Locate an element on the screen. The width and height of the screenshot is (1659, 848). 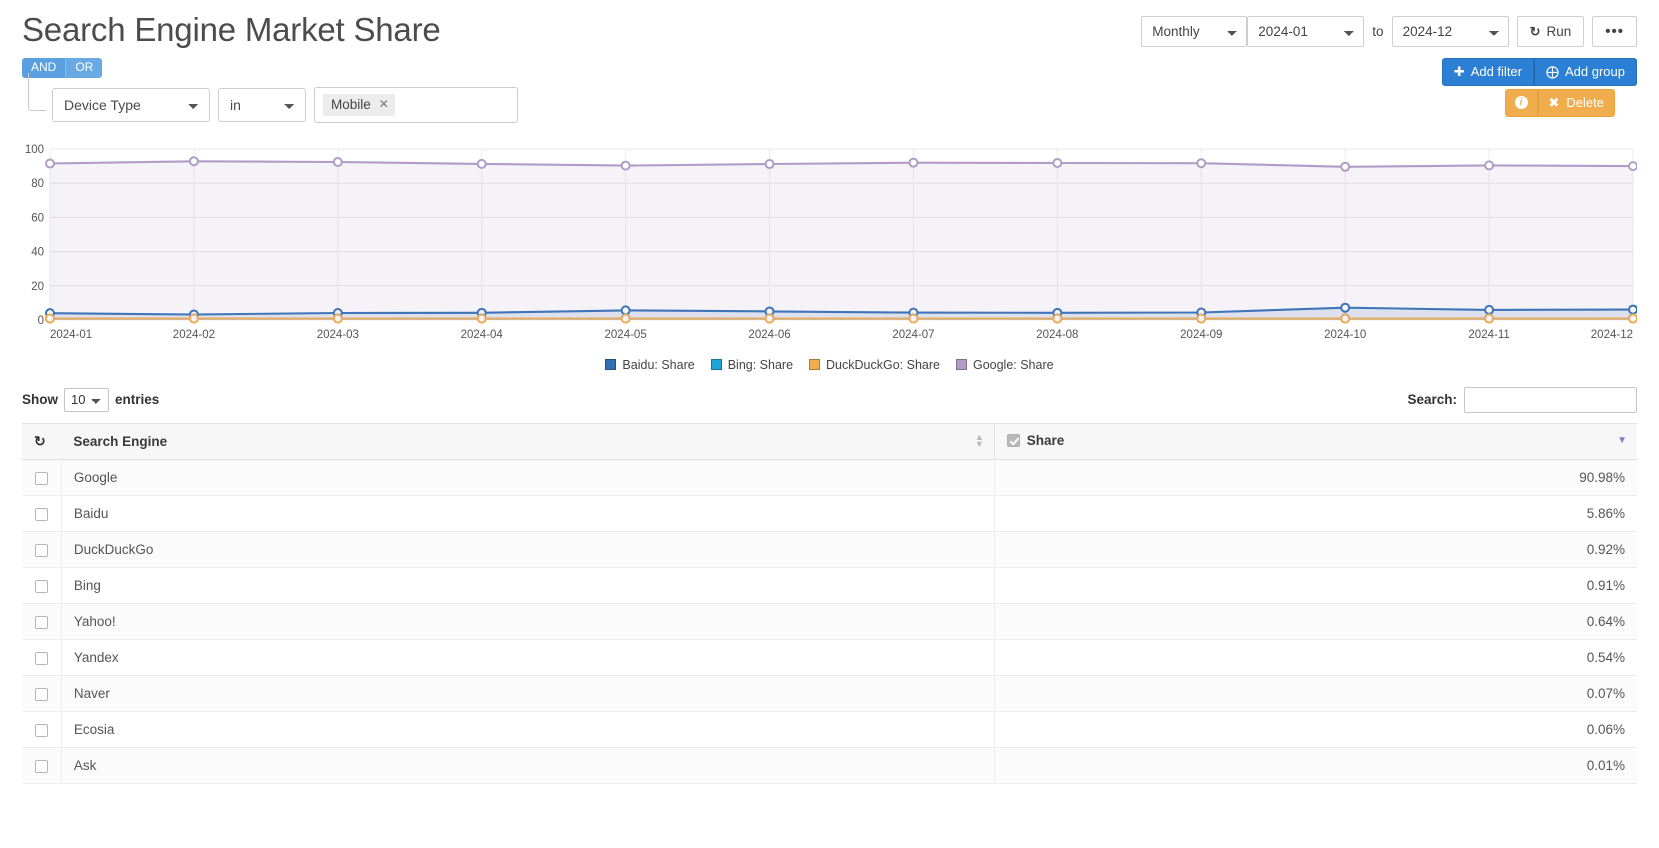
cell-share: 0.06% is located at coordinates (1315, 729).